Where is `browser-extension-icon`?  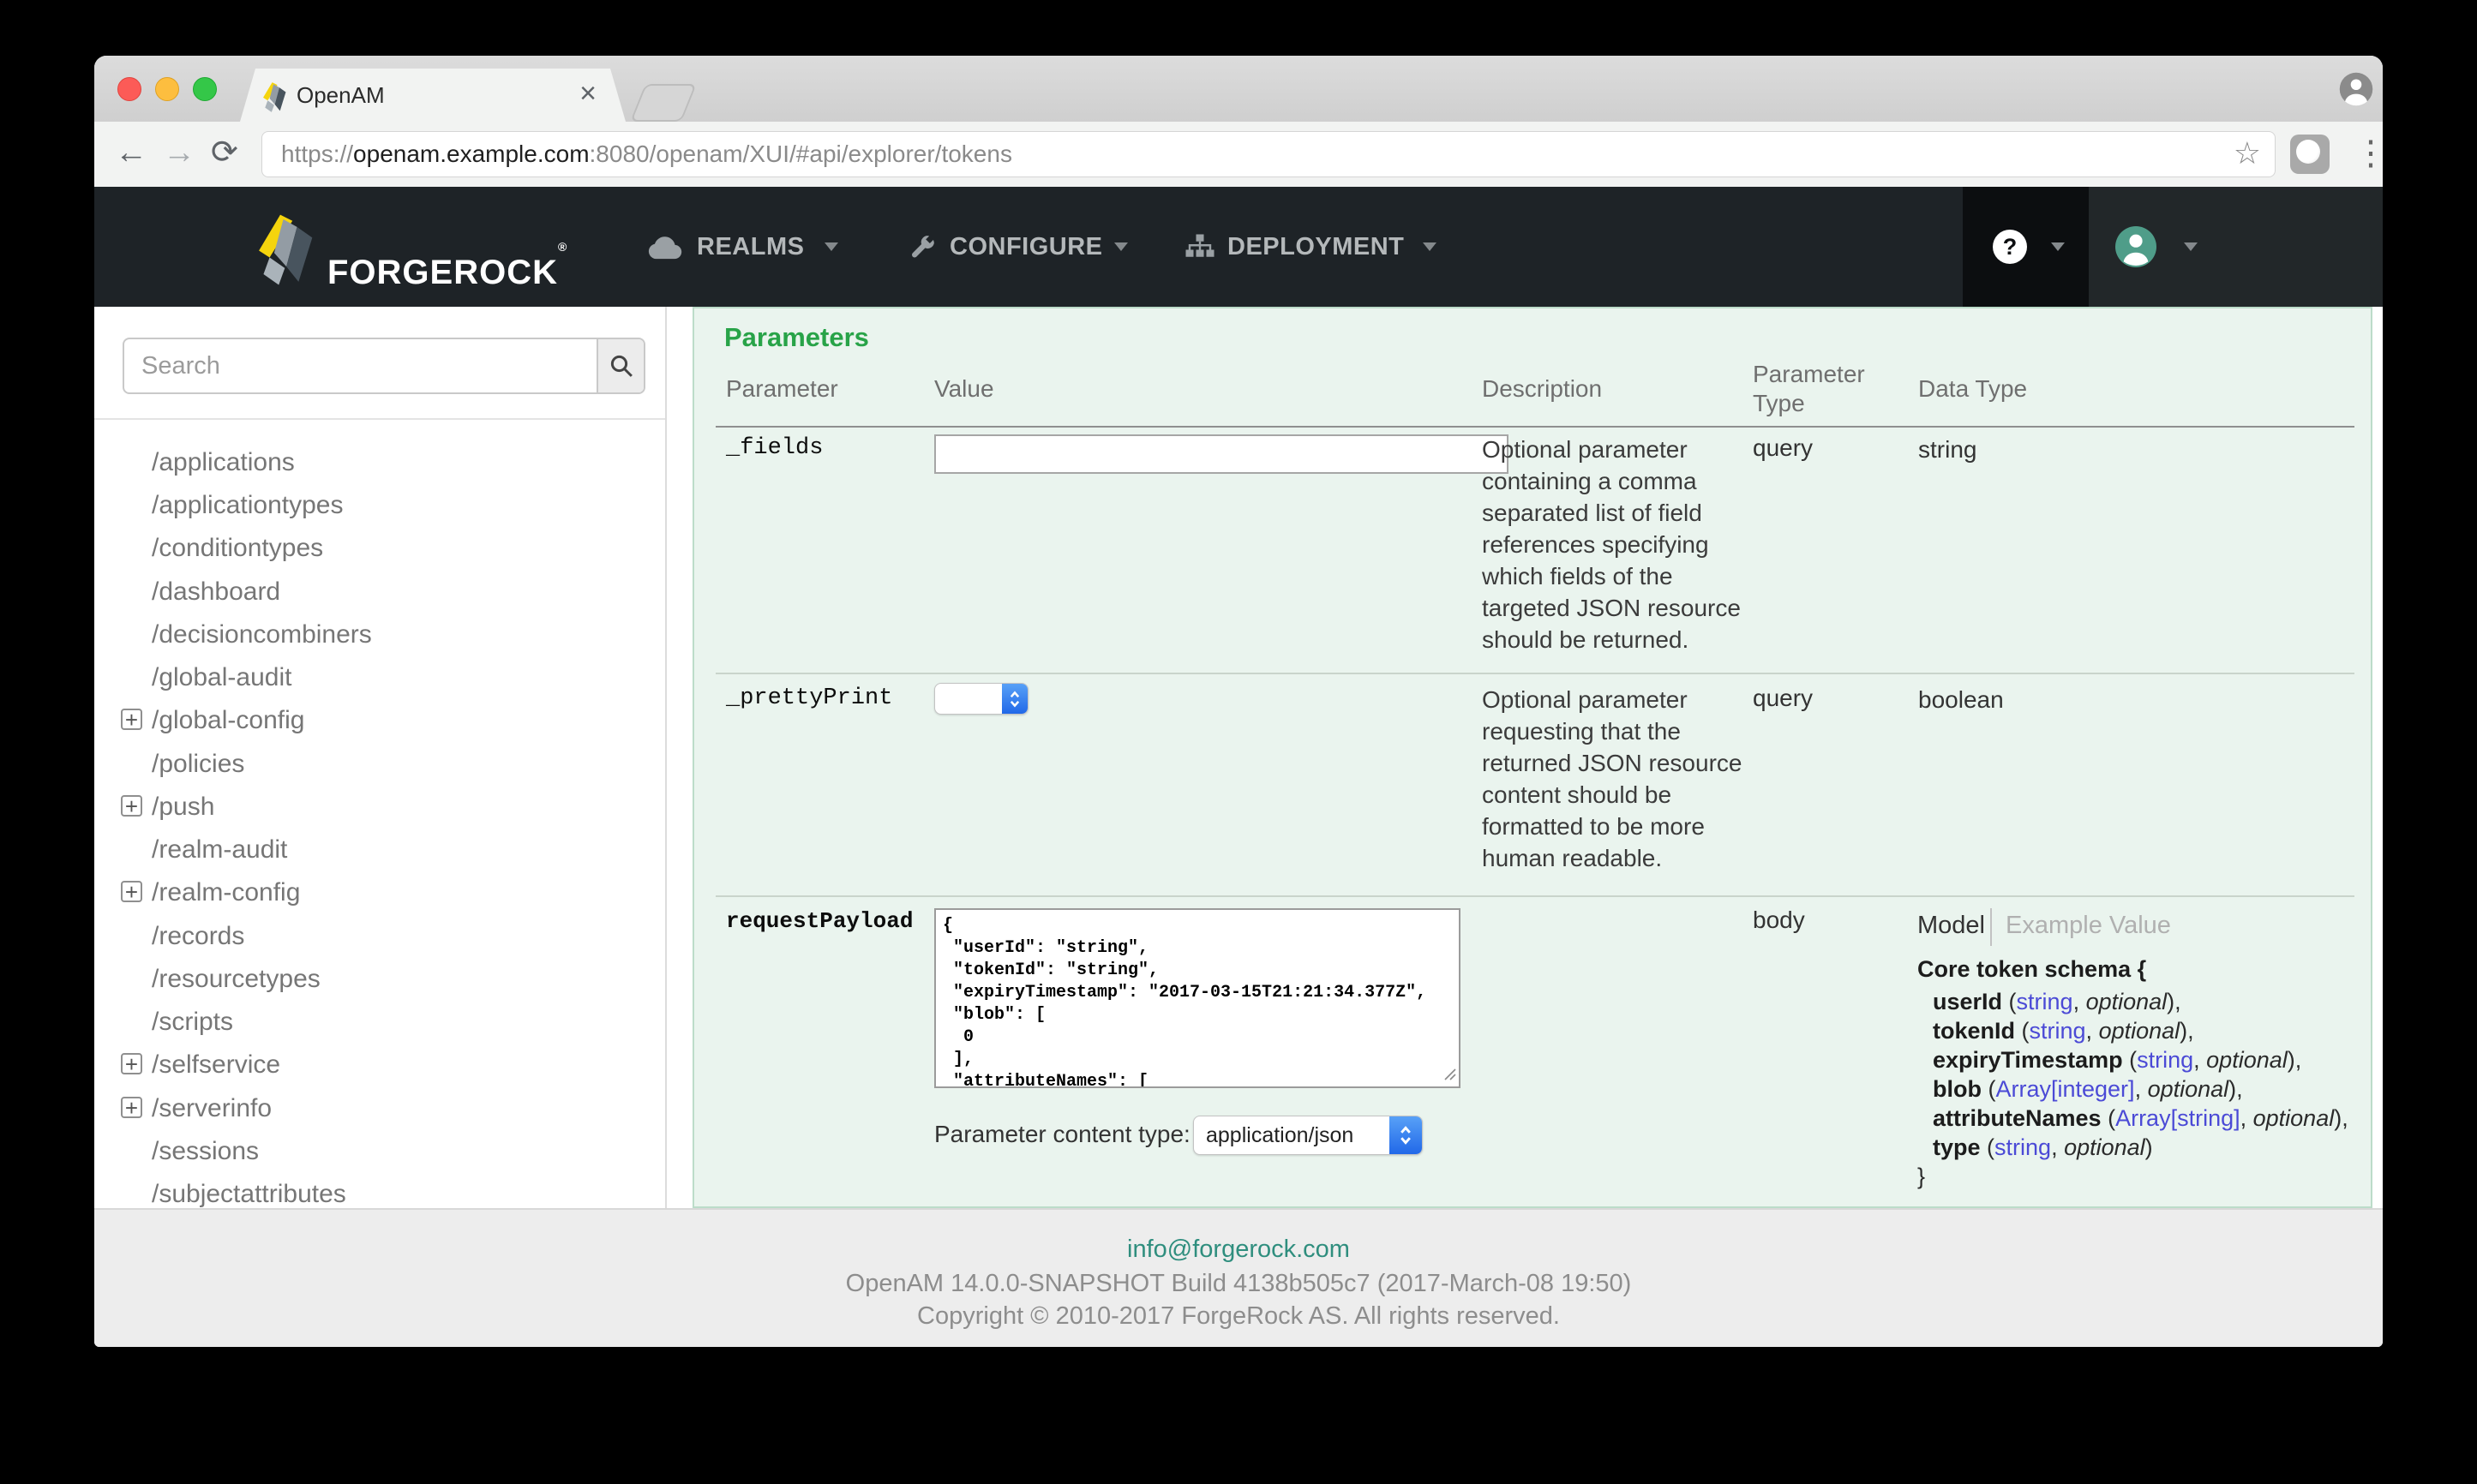 browser-extension-icon is located at coordinates (2310, 154).